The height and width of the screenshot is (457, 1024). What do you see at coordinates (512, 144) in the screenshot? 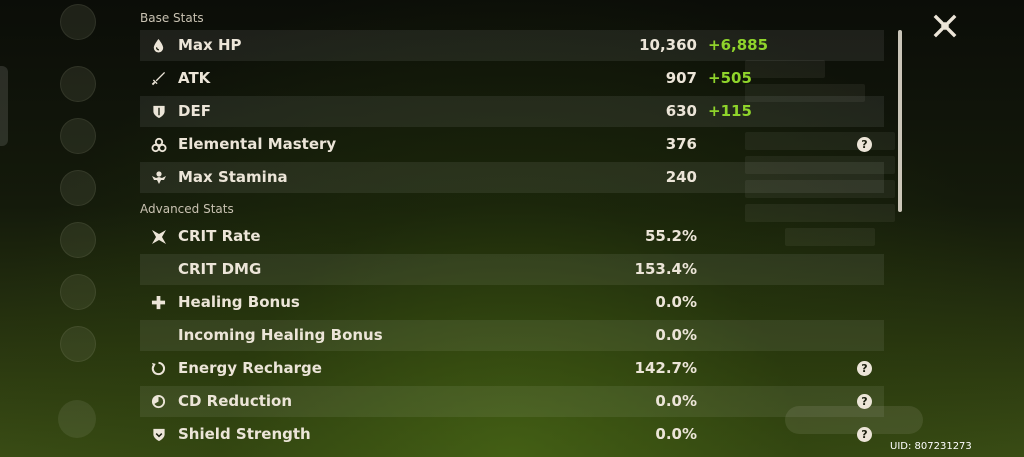
I see `stat-row-elemental-mastery: Elemental Mastery 376 ?` at bounding box center [512, 144].